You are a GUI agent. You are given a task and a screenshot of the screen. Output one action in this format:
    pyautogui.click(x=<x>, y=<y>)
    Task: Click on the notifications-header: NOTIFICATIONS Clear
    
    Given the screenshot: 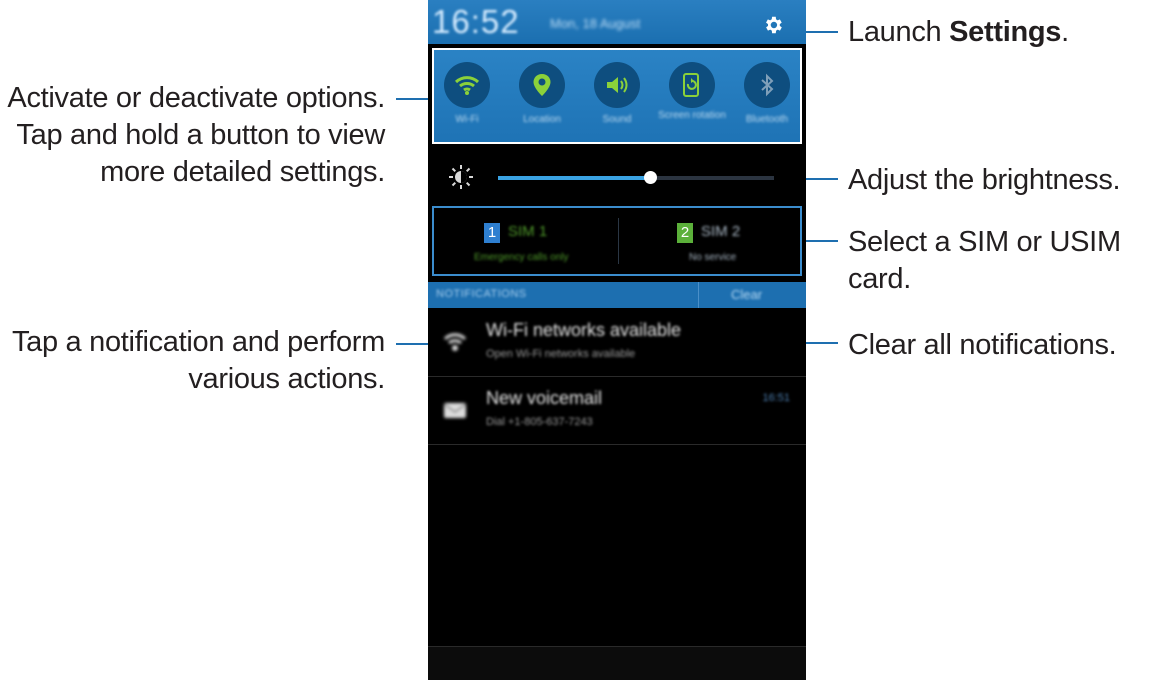 What is the action you would take?
    pyautogui.click(x=617, y=295)
    